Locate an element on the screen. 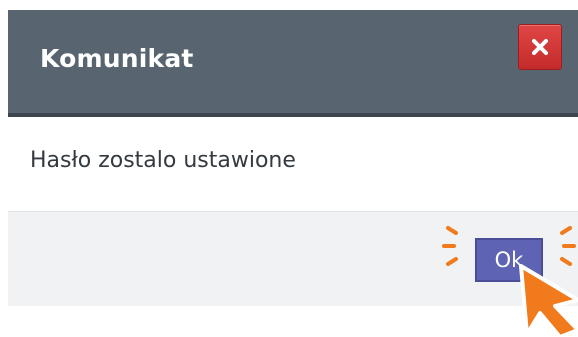  ok-button: Ok is located at coordinates (509, 260).